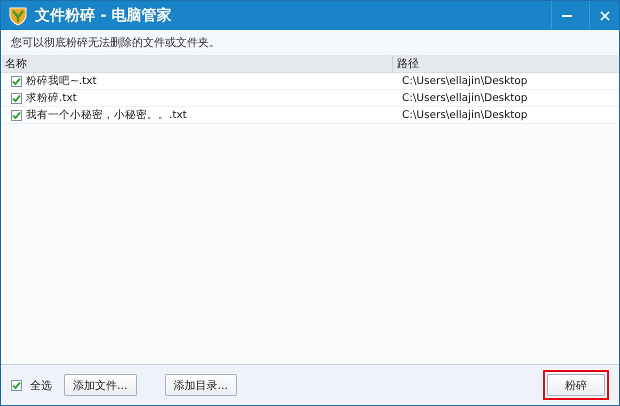  What do you see at coordinates (104, 15) in the screenshot?
I see `window-title: 文件粉碎 - 电脑管家` at bounding box center [104, 15].